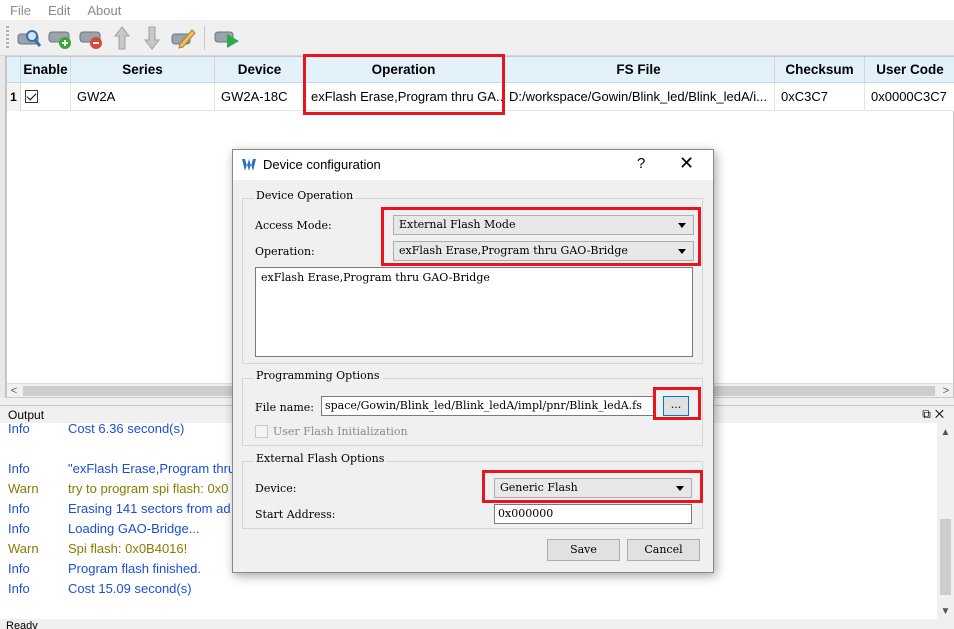 This screenshot has height=629, width=954. Describe the element at coordinates (204, 38) in the screenshot. I see `toolbar-separator` at that location.